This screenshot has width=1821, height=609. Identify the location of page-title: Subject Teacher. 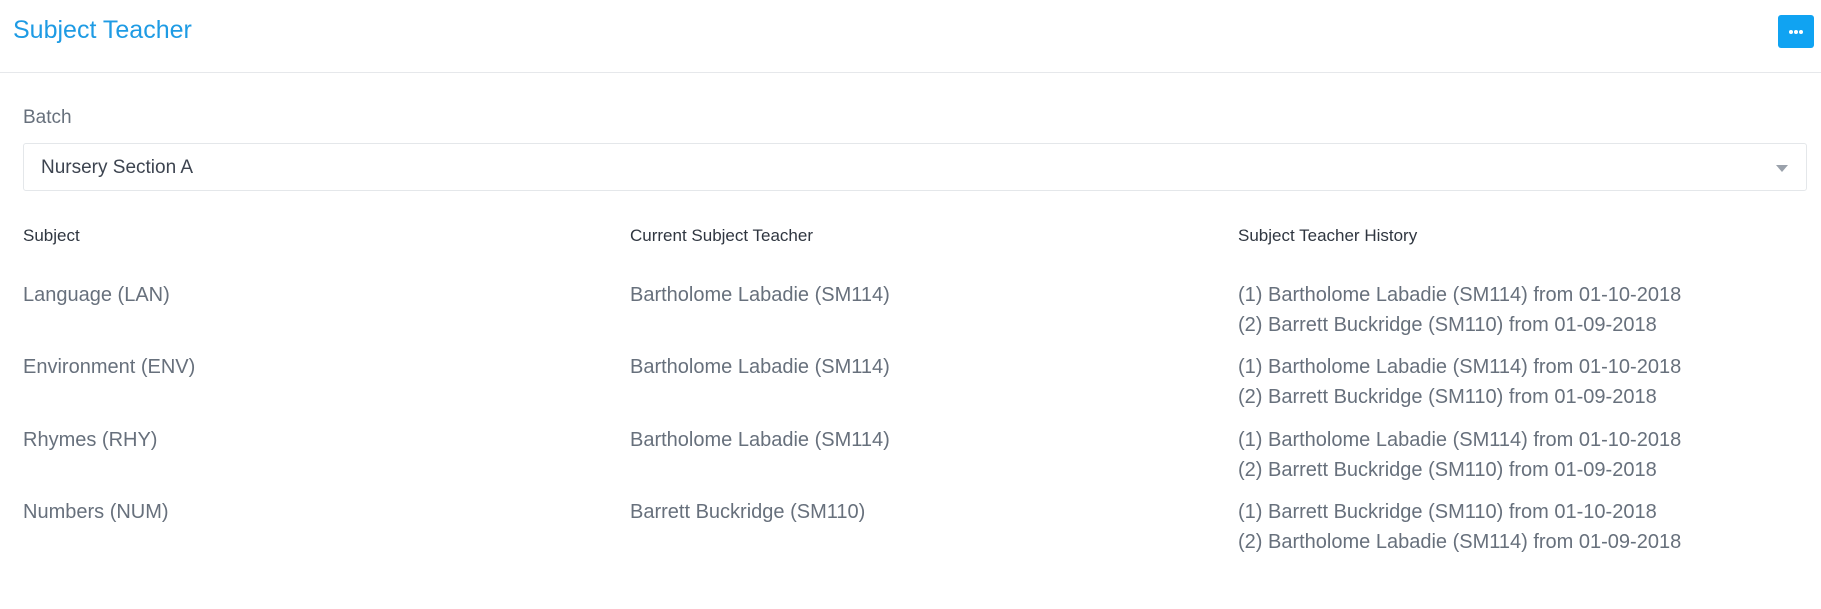
(102, 30).